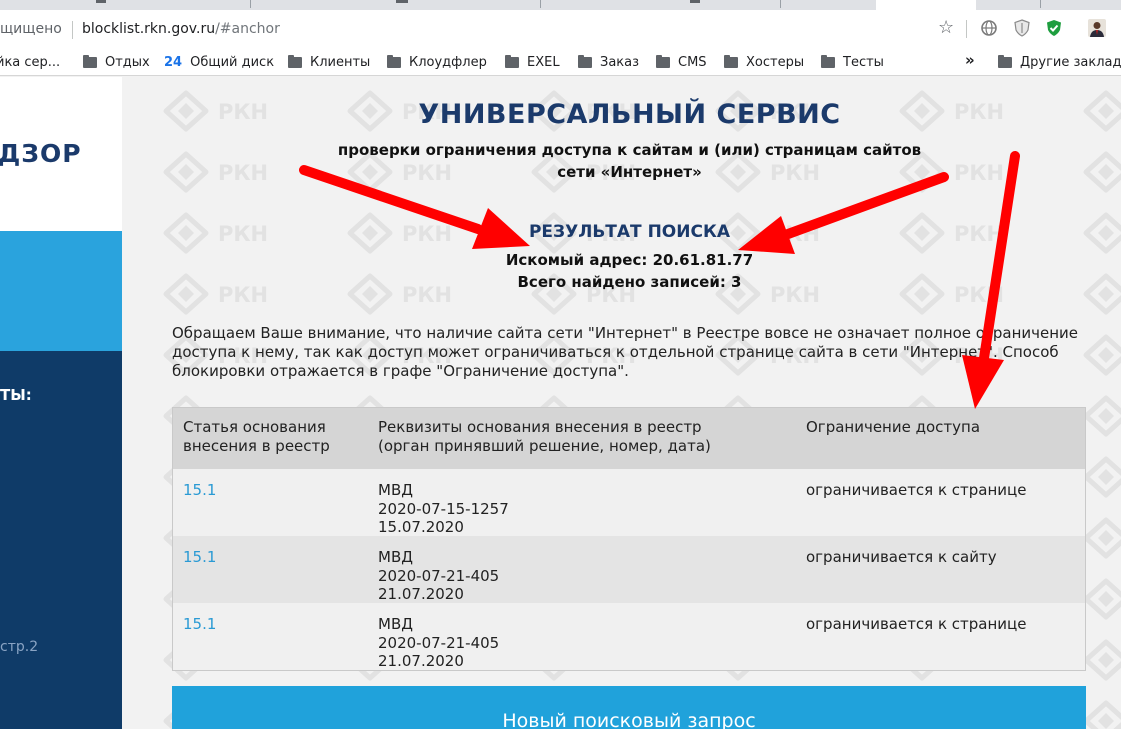 The height and width of the screenshot is (729, 1121). What do you see at coordinates (41, 153) in the screenshot?
I see `site-logo: ДЗОР` at bounding box center [41, 153].